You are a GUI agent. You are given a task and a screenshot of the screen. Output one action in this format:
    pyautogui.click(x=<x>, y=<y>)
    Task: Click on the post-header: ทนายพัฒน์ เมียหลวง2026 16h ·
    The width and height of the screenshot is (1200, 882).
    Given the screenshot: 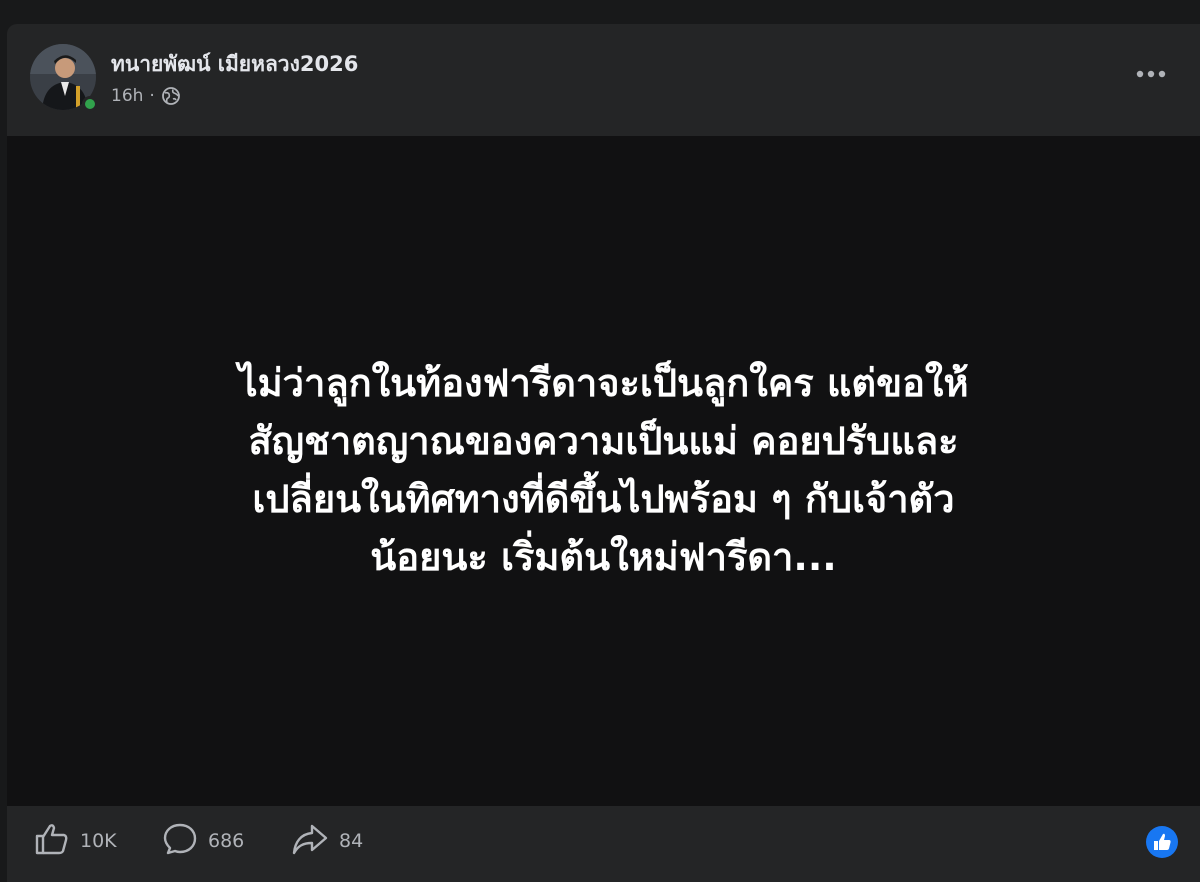 What is the action you would take?
    pyautogui.click(x=603, y=80)
    